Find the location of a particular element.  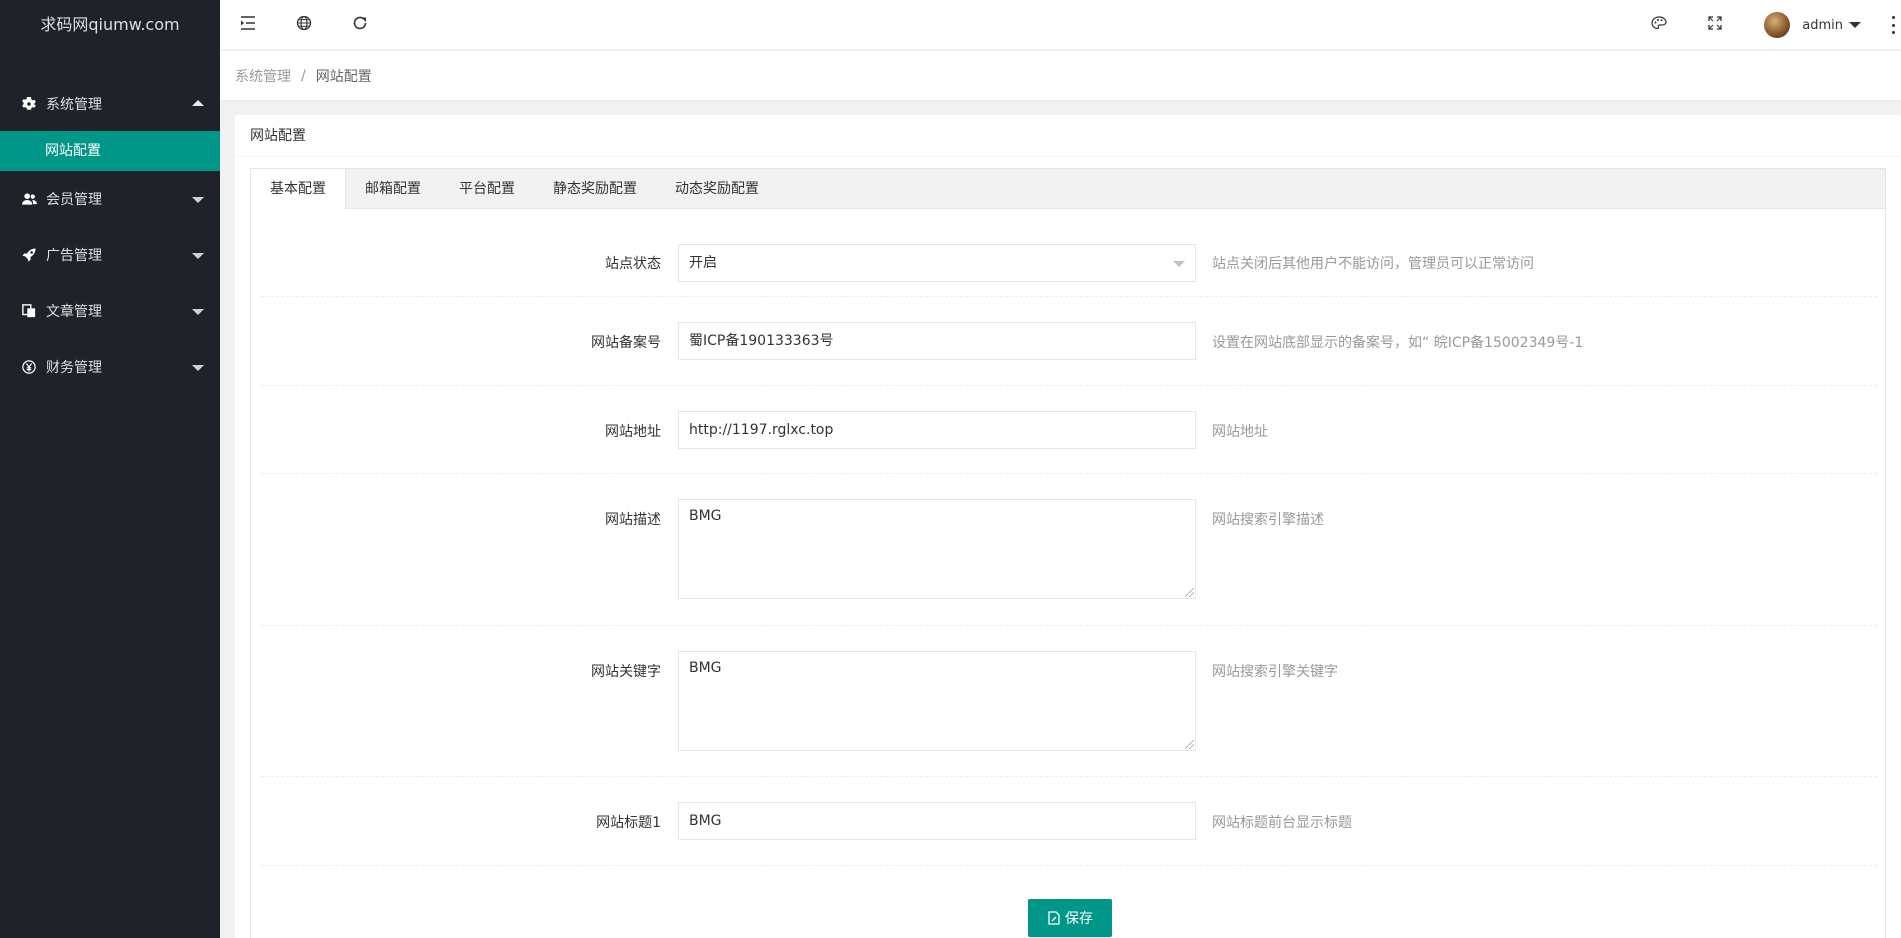

chevron-up-icon is located at coordinates (198, 103).